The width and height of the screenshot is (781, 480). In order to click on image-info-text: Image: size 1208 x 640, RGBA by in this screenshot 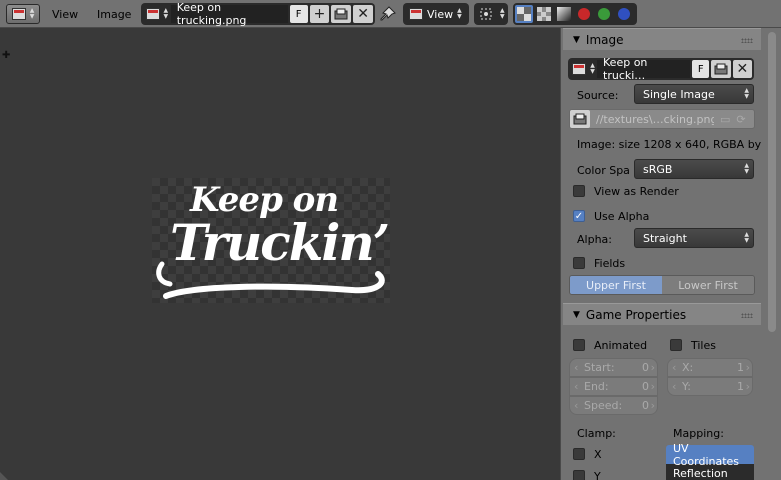, I will do `click(669, 144)`.